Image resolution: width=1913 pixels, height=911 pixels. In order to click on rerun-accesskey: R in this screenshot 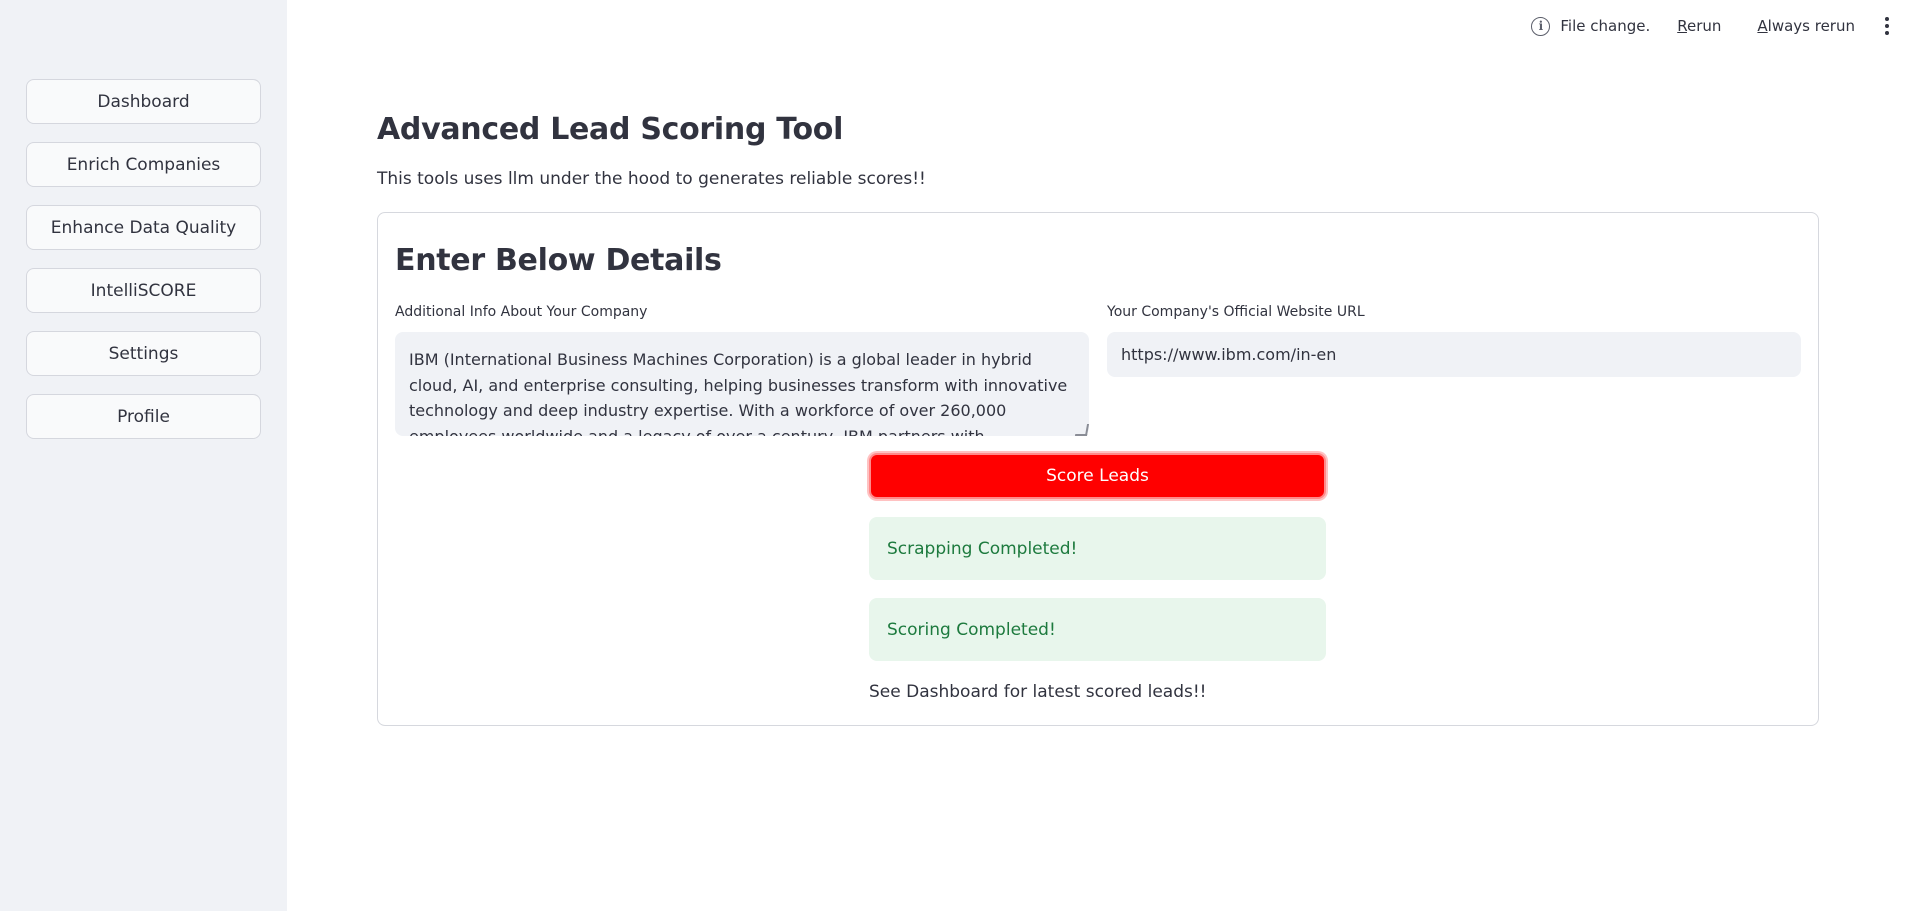, I will do `click(1682, 26)`.